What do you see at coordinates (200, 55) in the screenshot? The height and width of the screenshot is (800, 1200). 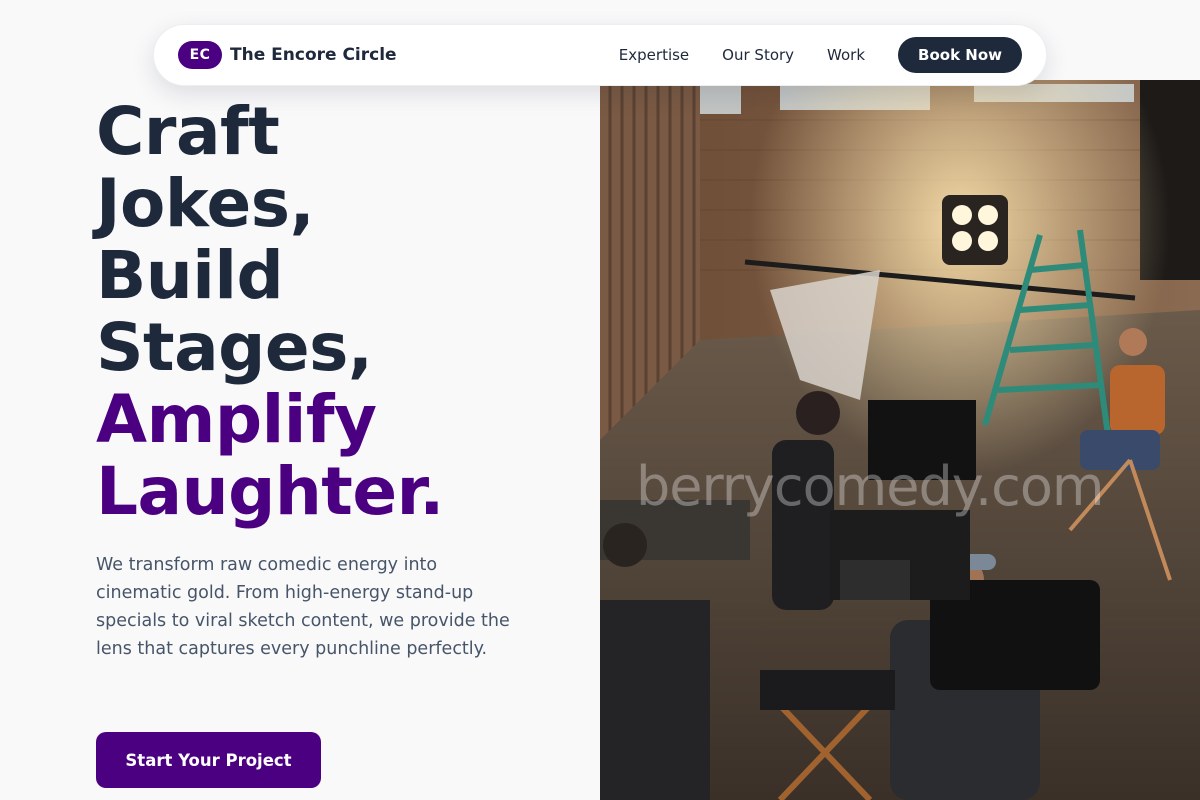 I see `logo-badge: EC` at bounding box center [200, 55].